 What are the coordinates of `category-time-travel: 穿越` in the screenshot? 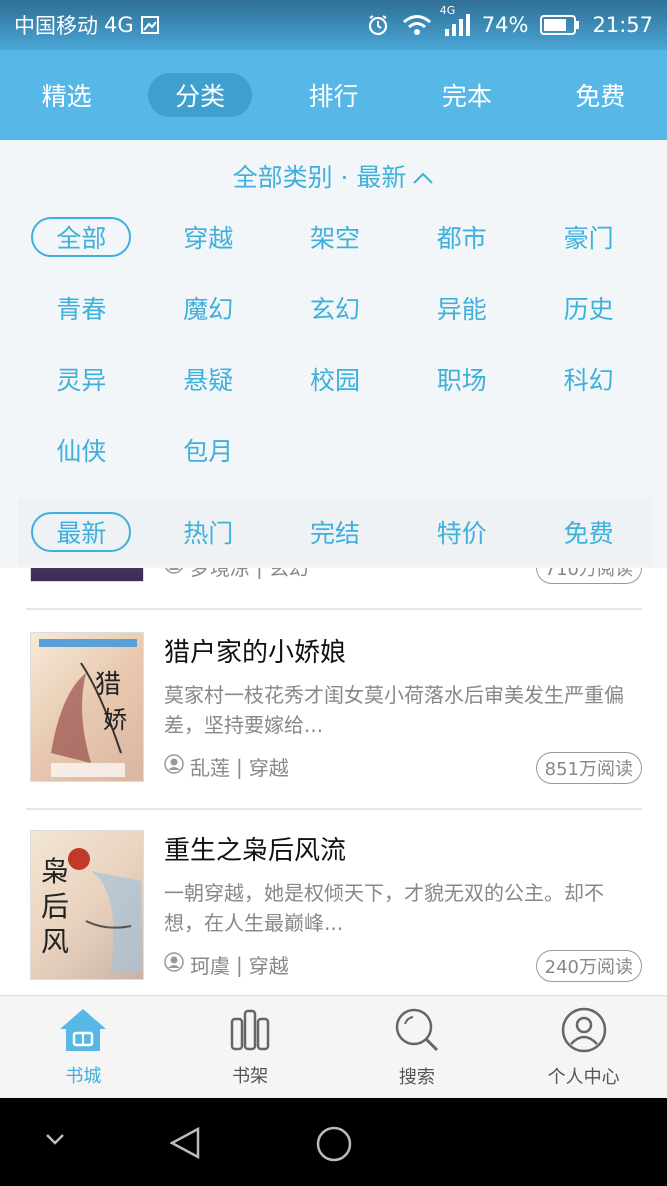 It's located at (208, 237).